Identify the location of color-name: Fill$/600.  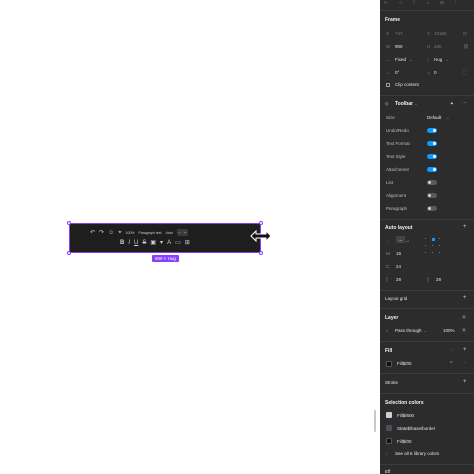
(405, 415).